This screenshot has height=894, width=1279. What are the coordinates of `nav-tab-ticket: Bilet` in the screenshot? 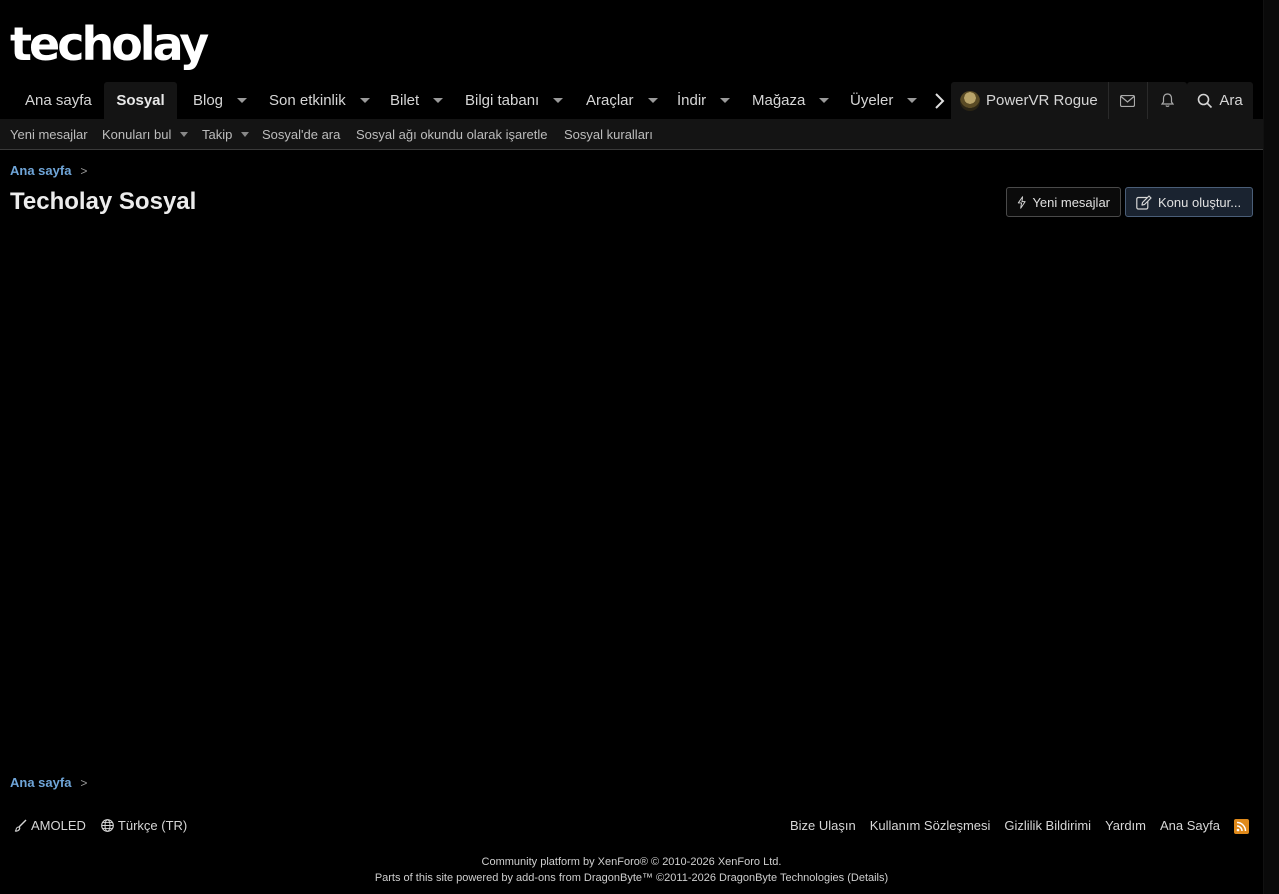 It's located at (417, 100).